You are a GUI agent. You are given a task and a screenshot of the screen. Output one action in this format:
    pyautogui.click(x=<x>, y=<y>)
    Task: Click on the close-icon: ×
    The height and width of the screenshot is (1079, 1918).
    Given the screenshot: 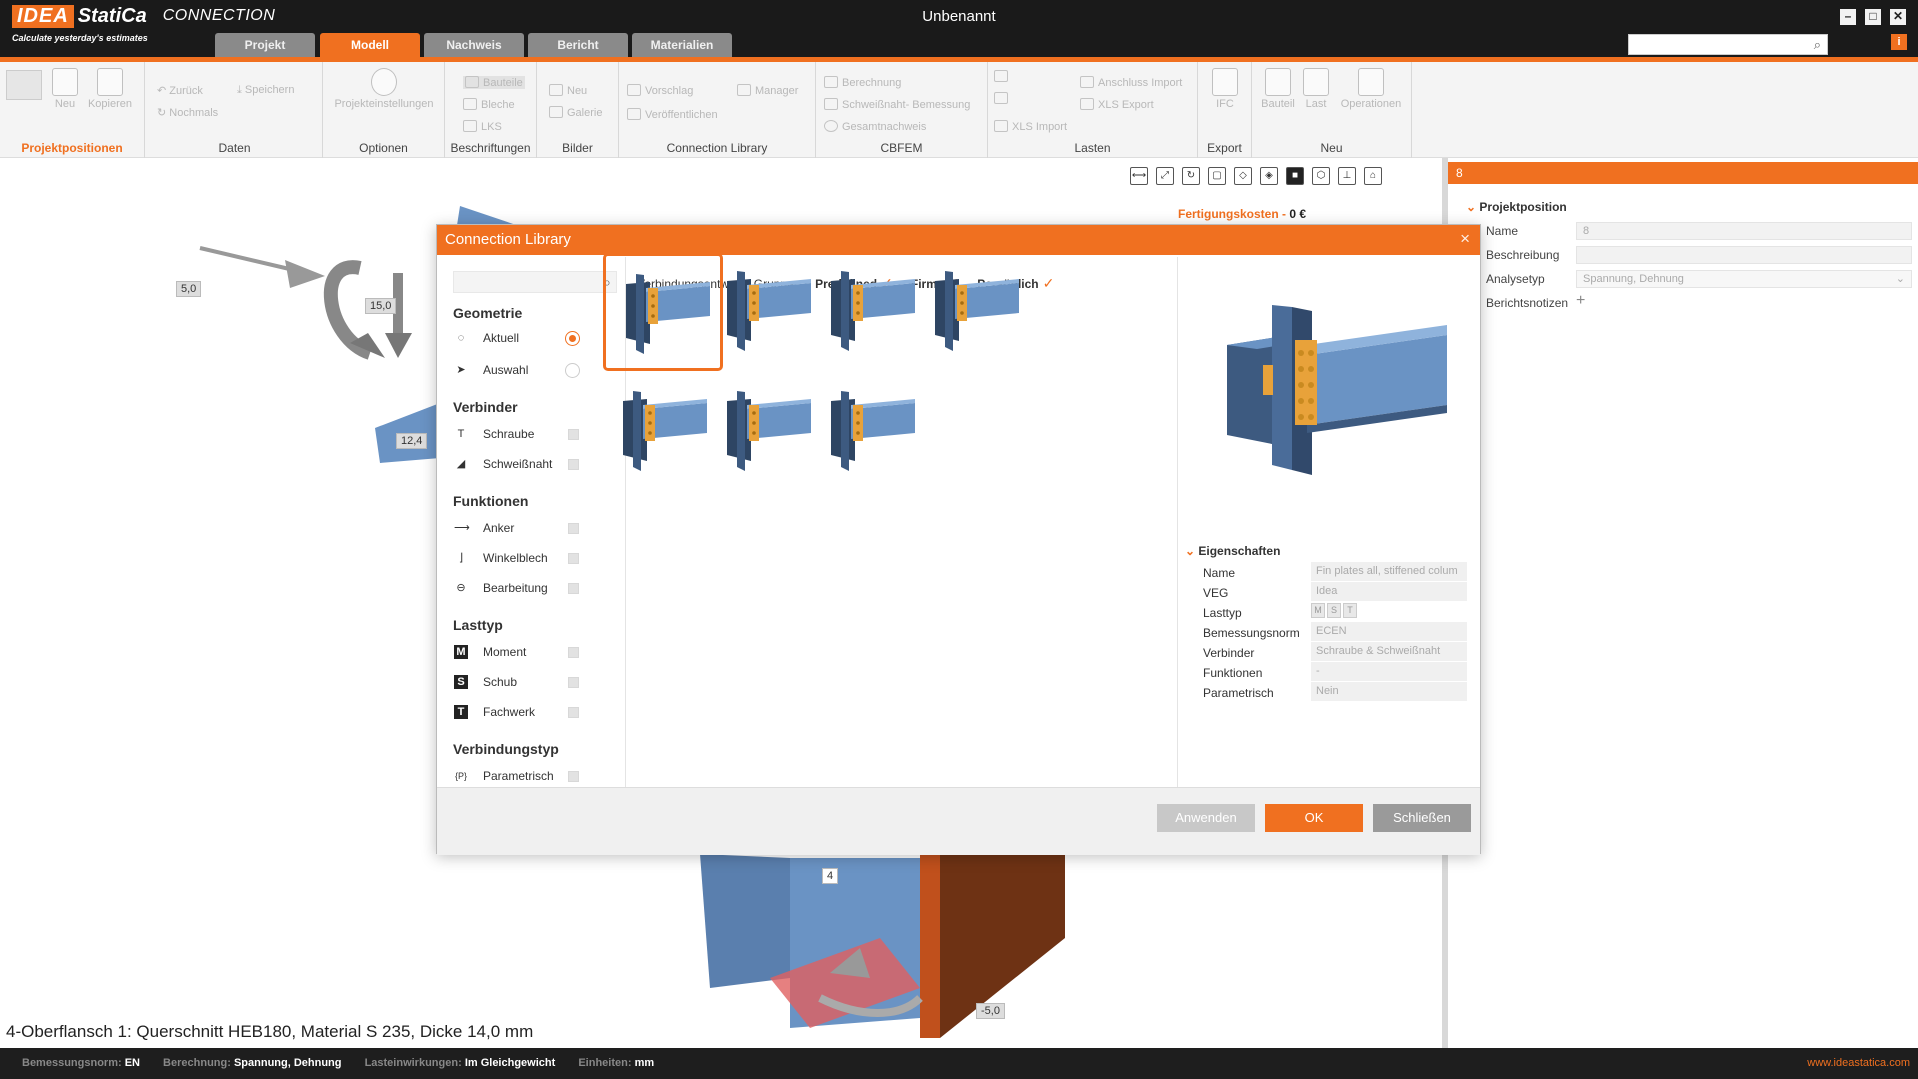 What is the action you would take?
    pyautogui.click(x=1465, y=239)
    